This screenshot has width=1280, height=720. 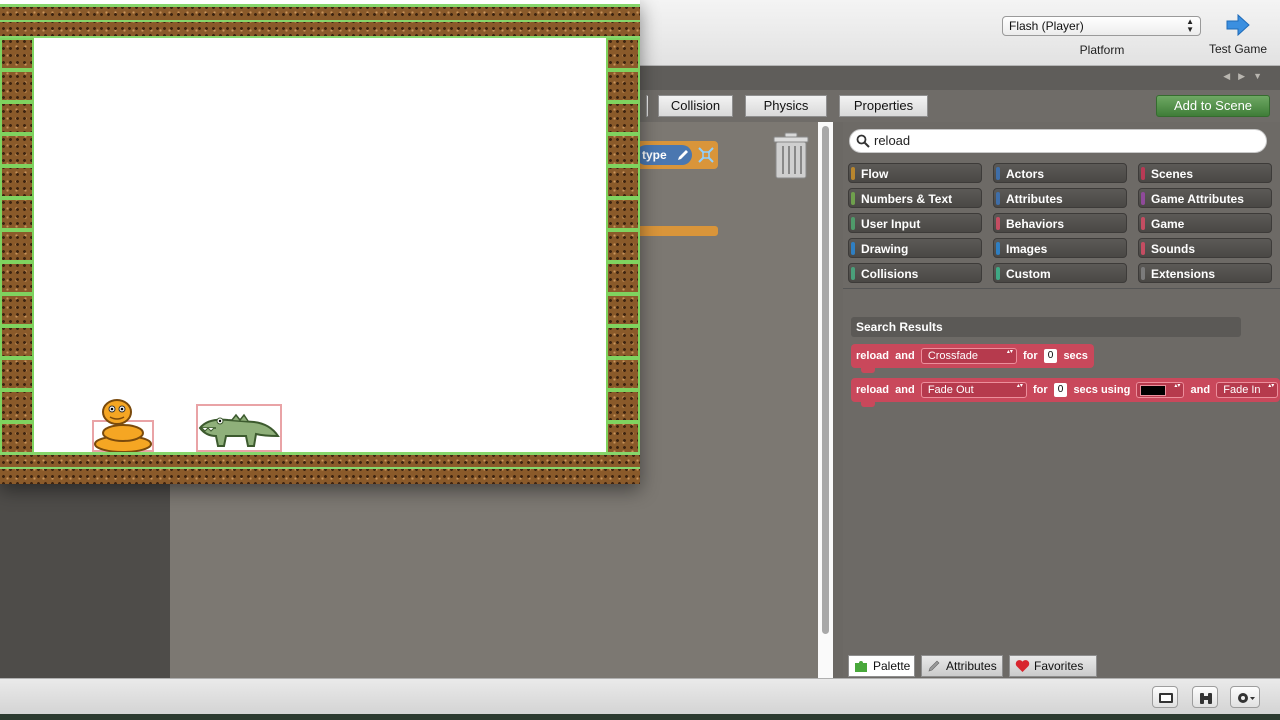 What do you see at coordinates (1060, 173) in the screenshot?
I see `category-actors: Actors` at bounding box center [1060, 173].